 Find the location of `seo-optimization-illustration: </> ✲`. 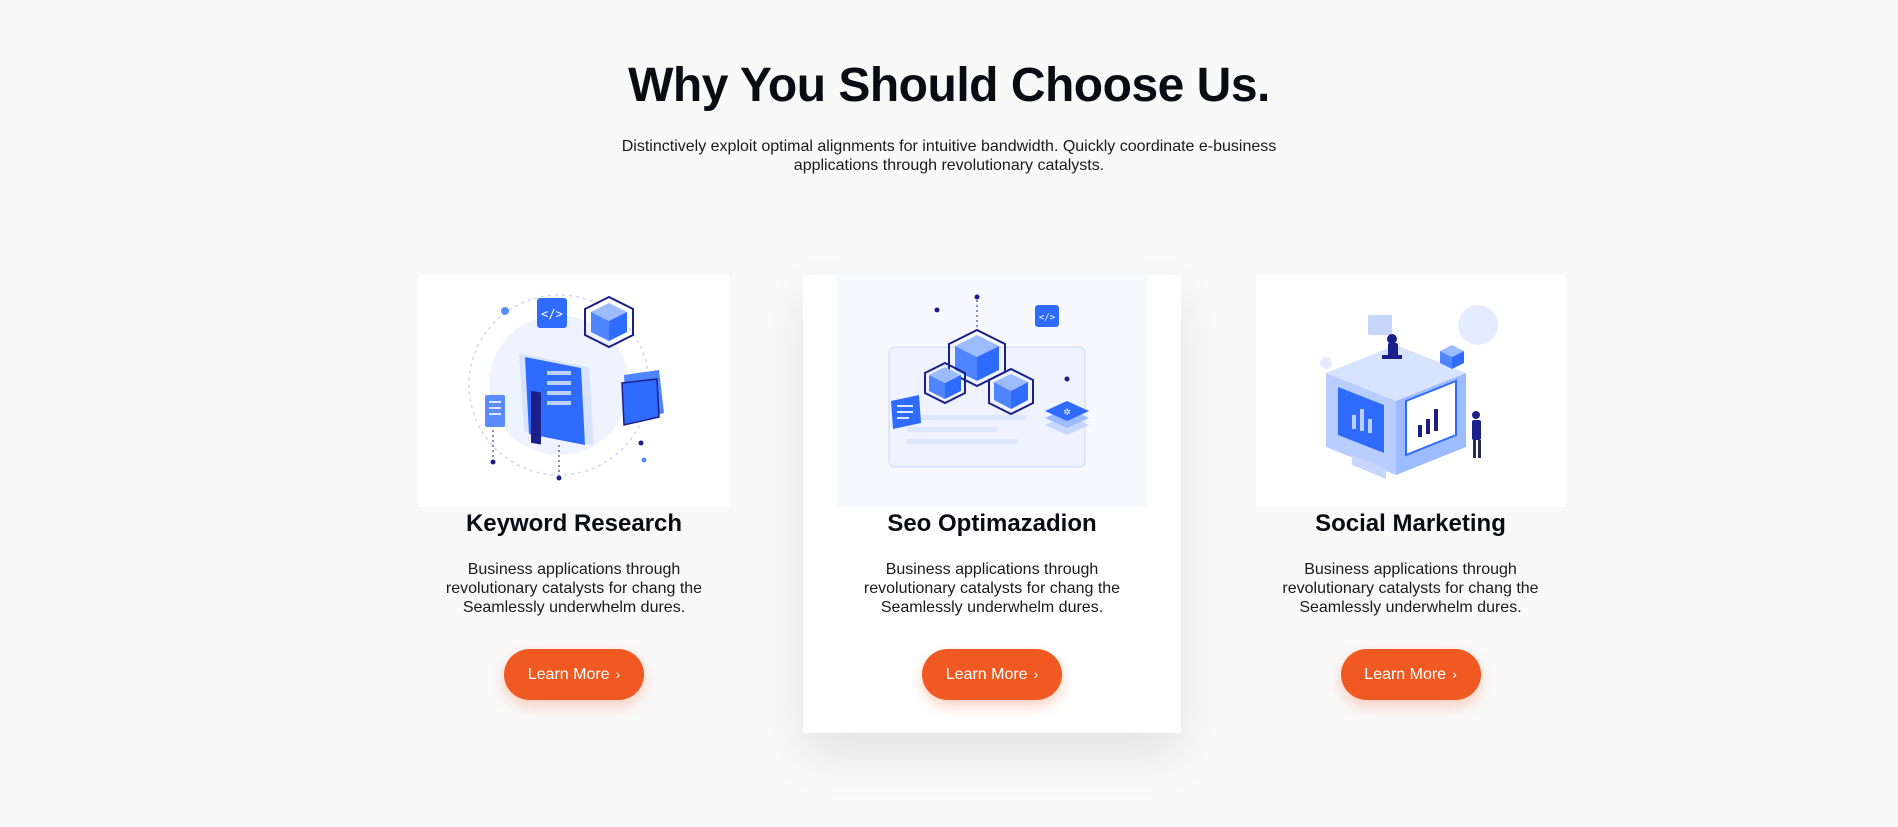

seo-optimization-illustration: </> ✲ is located at coordinates (992, 391).